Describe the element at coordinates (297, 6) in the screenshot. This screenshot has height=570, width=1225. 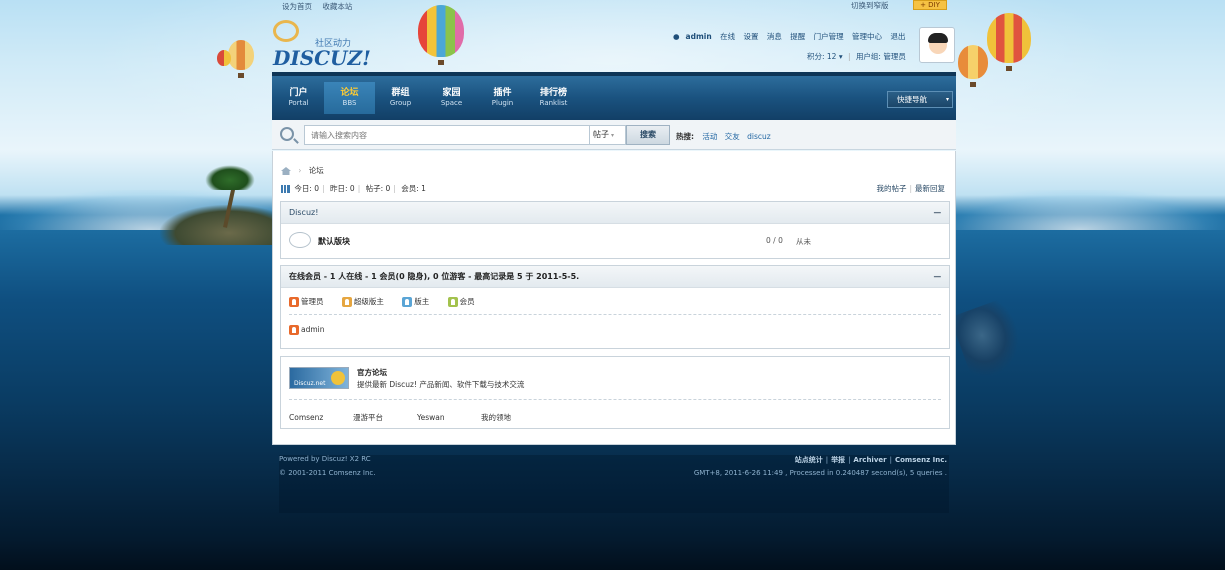
I see `set-homepage-link: 设为首页` at that location.